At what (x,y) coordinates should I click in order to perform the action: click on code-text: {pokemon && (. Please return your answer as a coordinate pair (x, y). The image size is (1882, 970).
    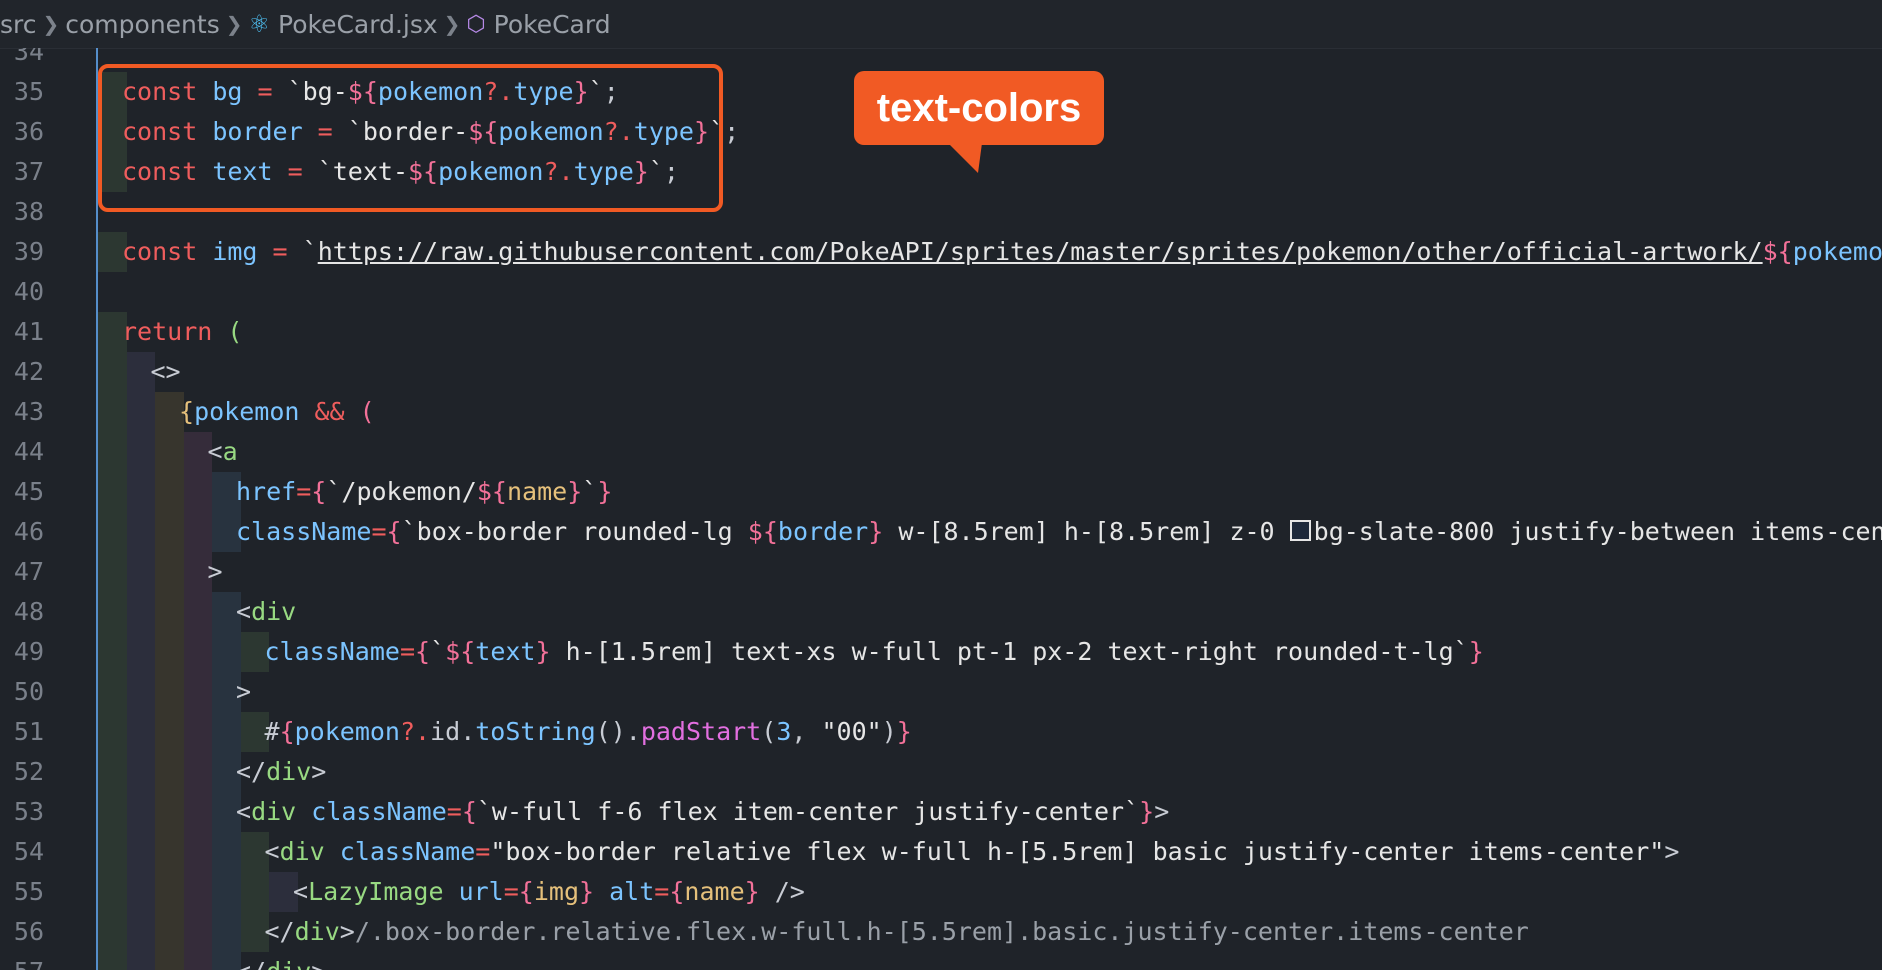
    Looking at the image, I should click on (277, 412).